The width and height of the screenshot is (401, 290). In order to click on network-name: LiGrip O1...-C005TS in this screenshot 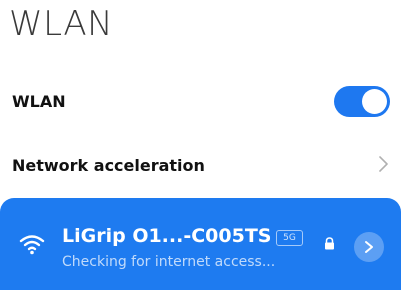, I will do `click(167, 236)`.